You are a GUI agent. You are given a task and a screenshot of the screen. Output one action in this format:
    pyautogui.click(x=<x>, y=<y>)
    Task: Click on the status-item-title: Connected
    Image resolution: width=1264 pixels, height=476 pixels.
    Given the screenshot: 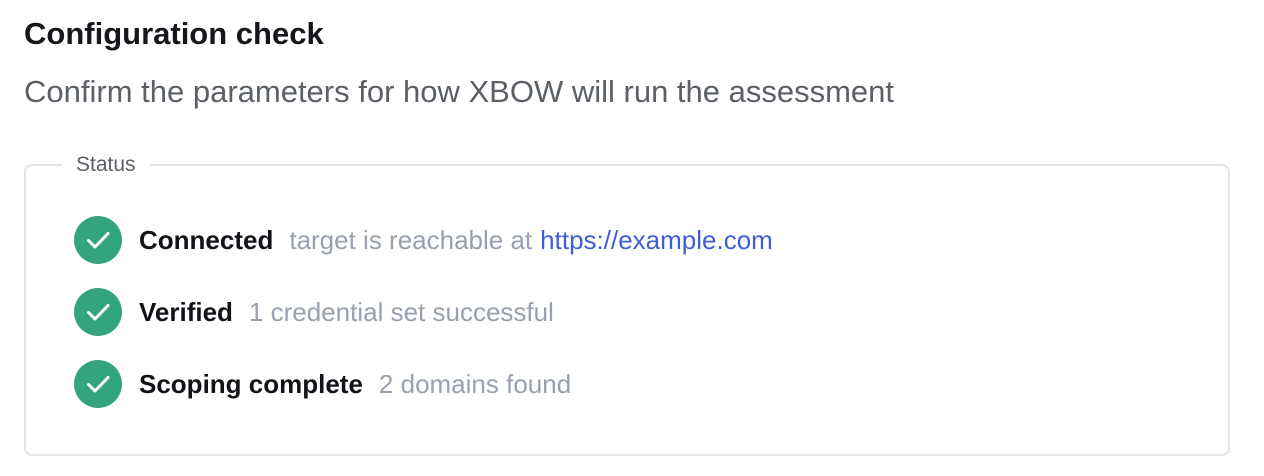 What is the action you would take?
    pyautogui.click(x=206, y=239)
    